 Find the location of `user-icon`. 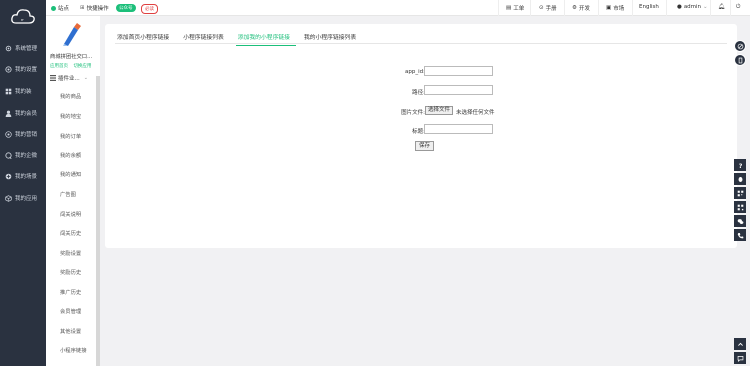

user-icon is located at coordinates (8, 113).